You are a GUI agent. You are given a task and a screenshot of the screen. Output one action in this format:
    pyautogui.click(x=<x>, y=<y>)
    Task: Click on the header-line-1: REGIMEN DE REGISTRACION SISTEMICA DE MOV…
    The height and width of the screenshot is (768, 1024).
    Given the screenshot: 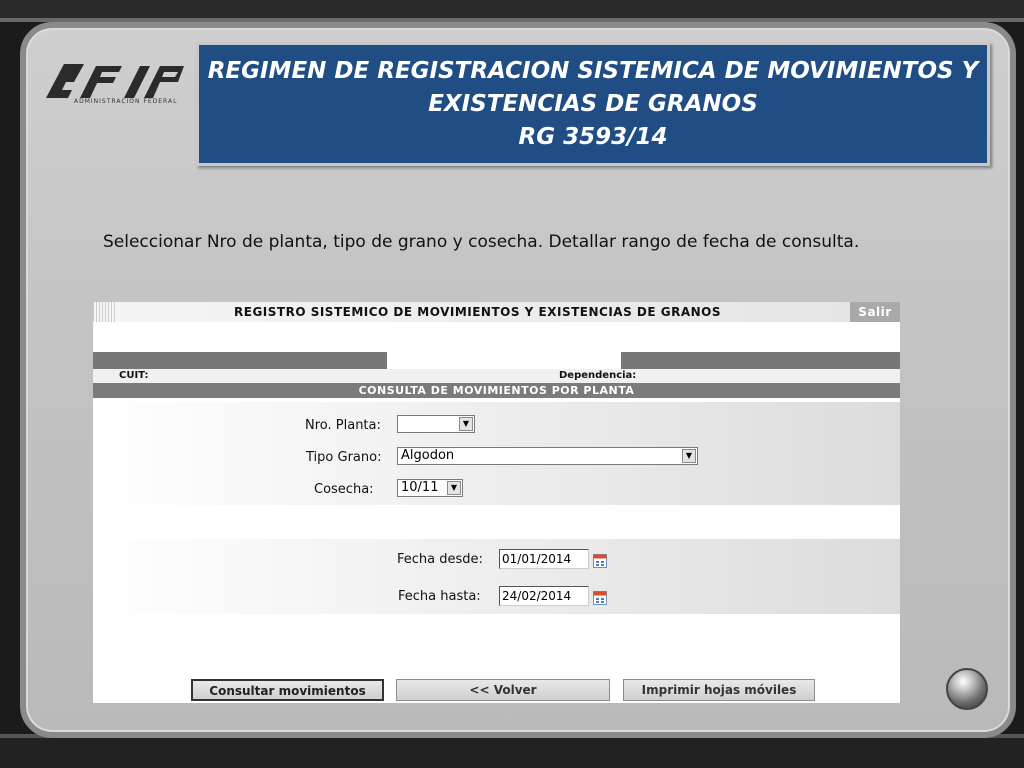 What is the action you would take?
    pyautogui.click(x=593, y=71)
    